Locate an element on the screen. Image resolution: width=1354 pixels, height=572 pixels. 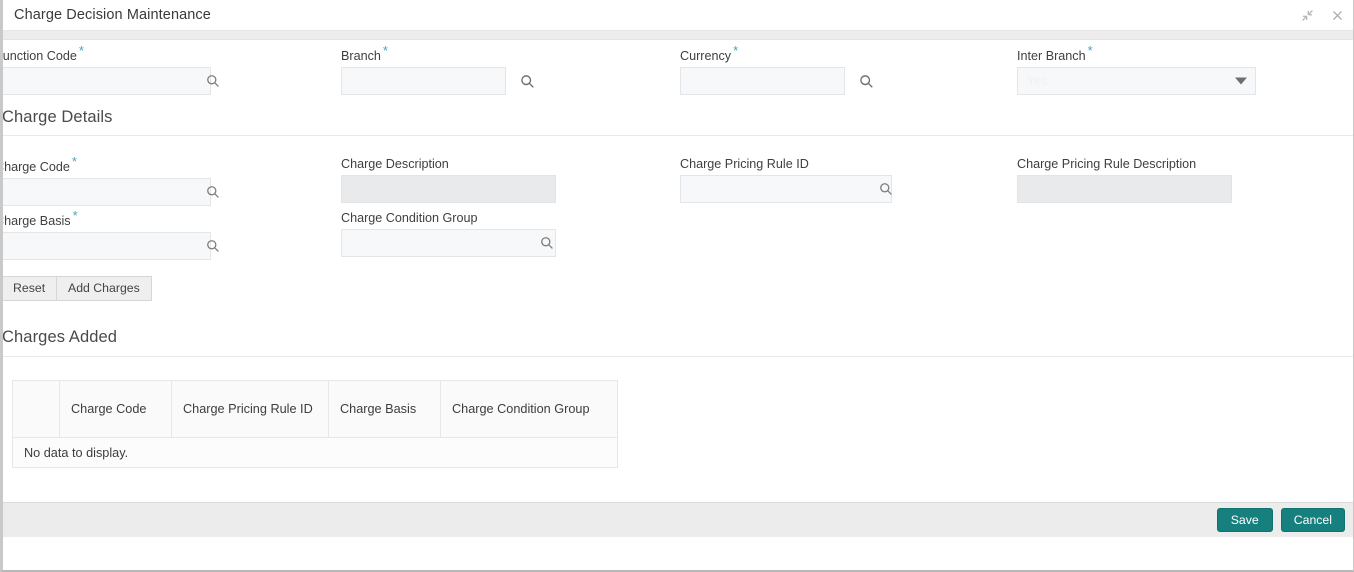
charge-pricing-rule-id-inputwrap is located at coordinates (790, 189).